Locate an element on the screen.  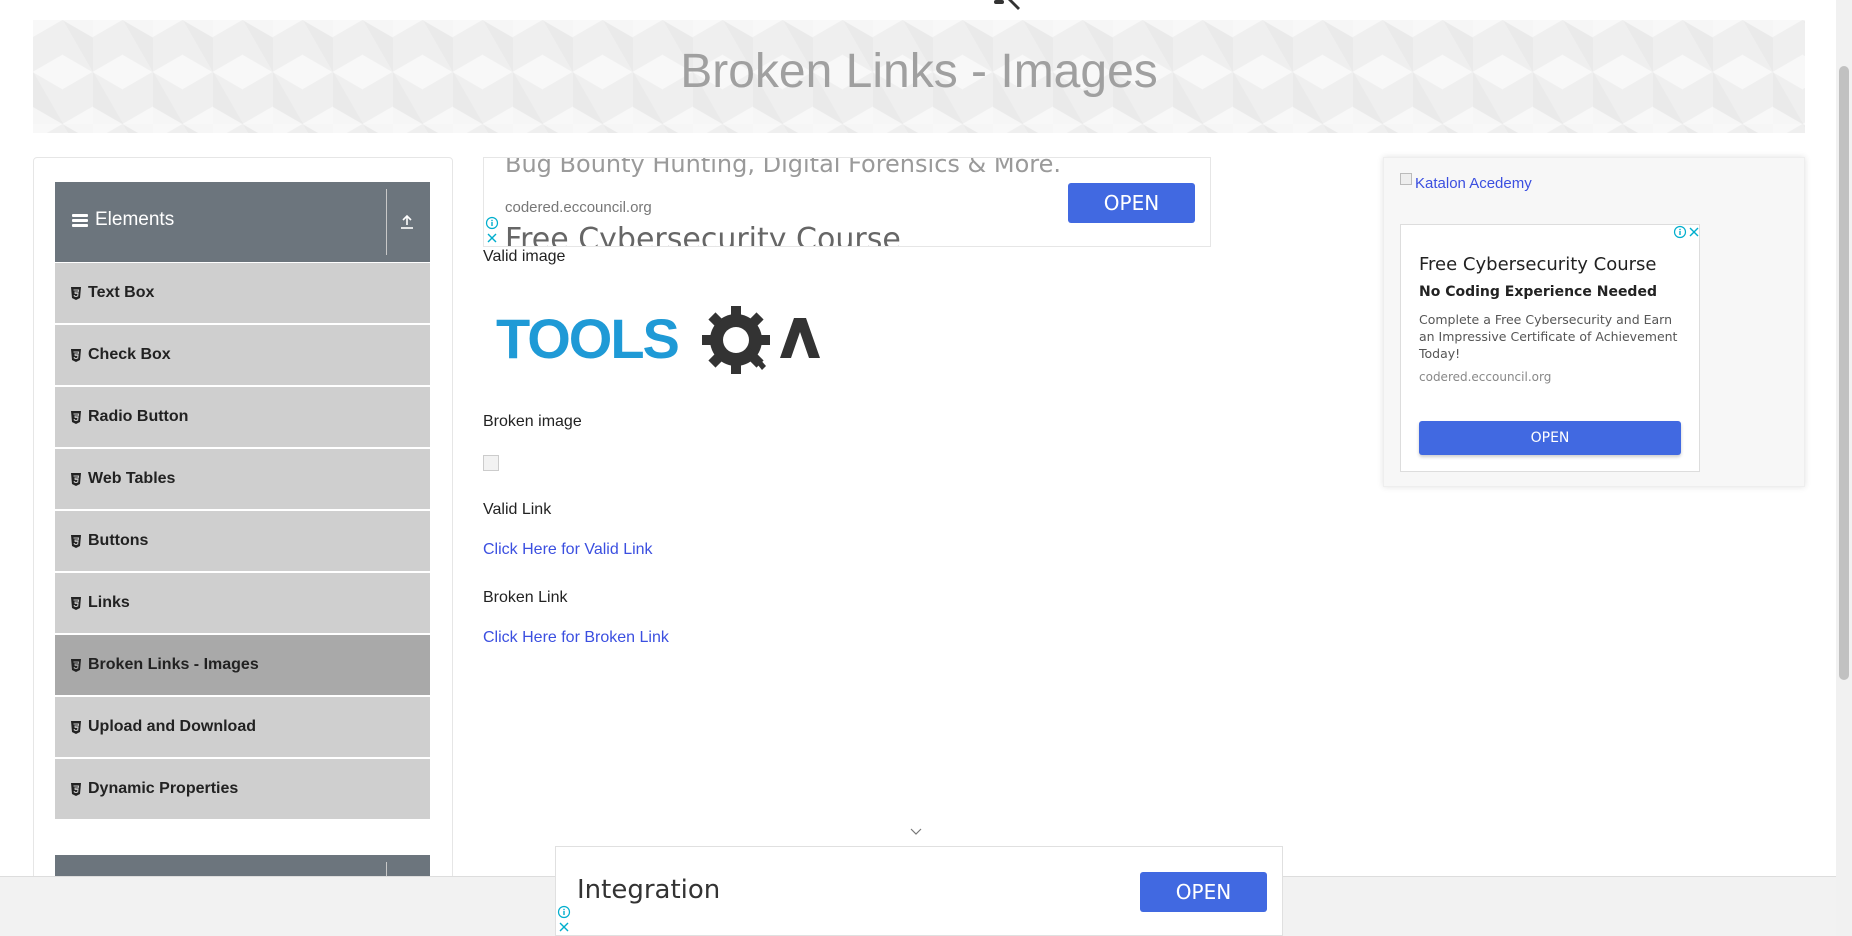
ad-card-domain: codered.eccouncil.org is located at coordinates (1485, 377).